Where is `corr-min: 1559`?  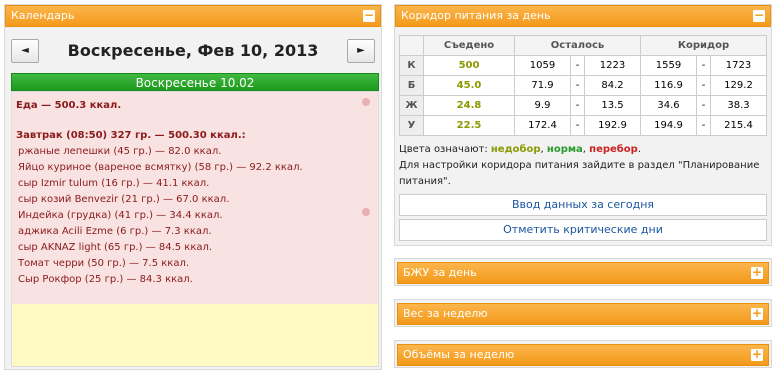
corr-min: 1559 is located at coordinates (668, 65).